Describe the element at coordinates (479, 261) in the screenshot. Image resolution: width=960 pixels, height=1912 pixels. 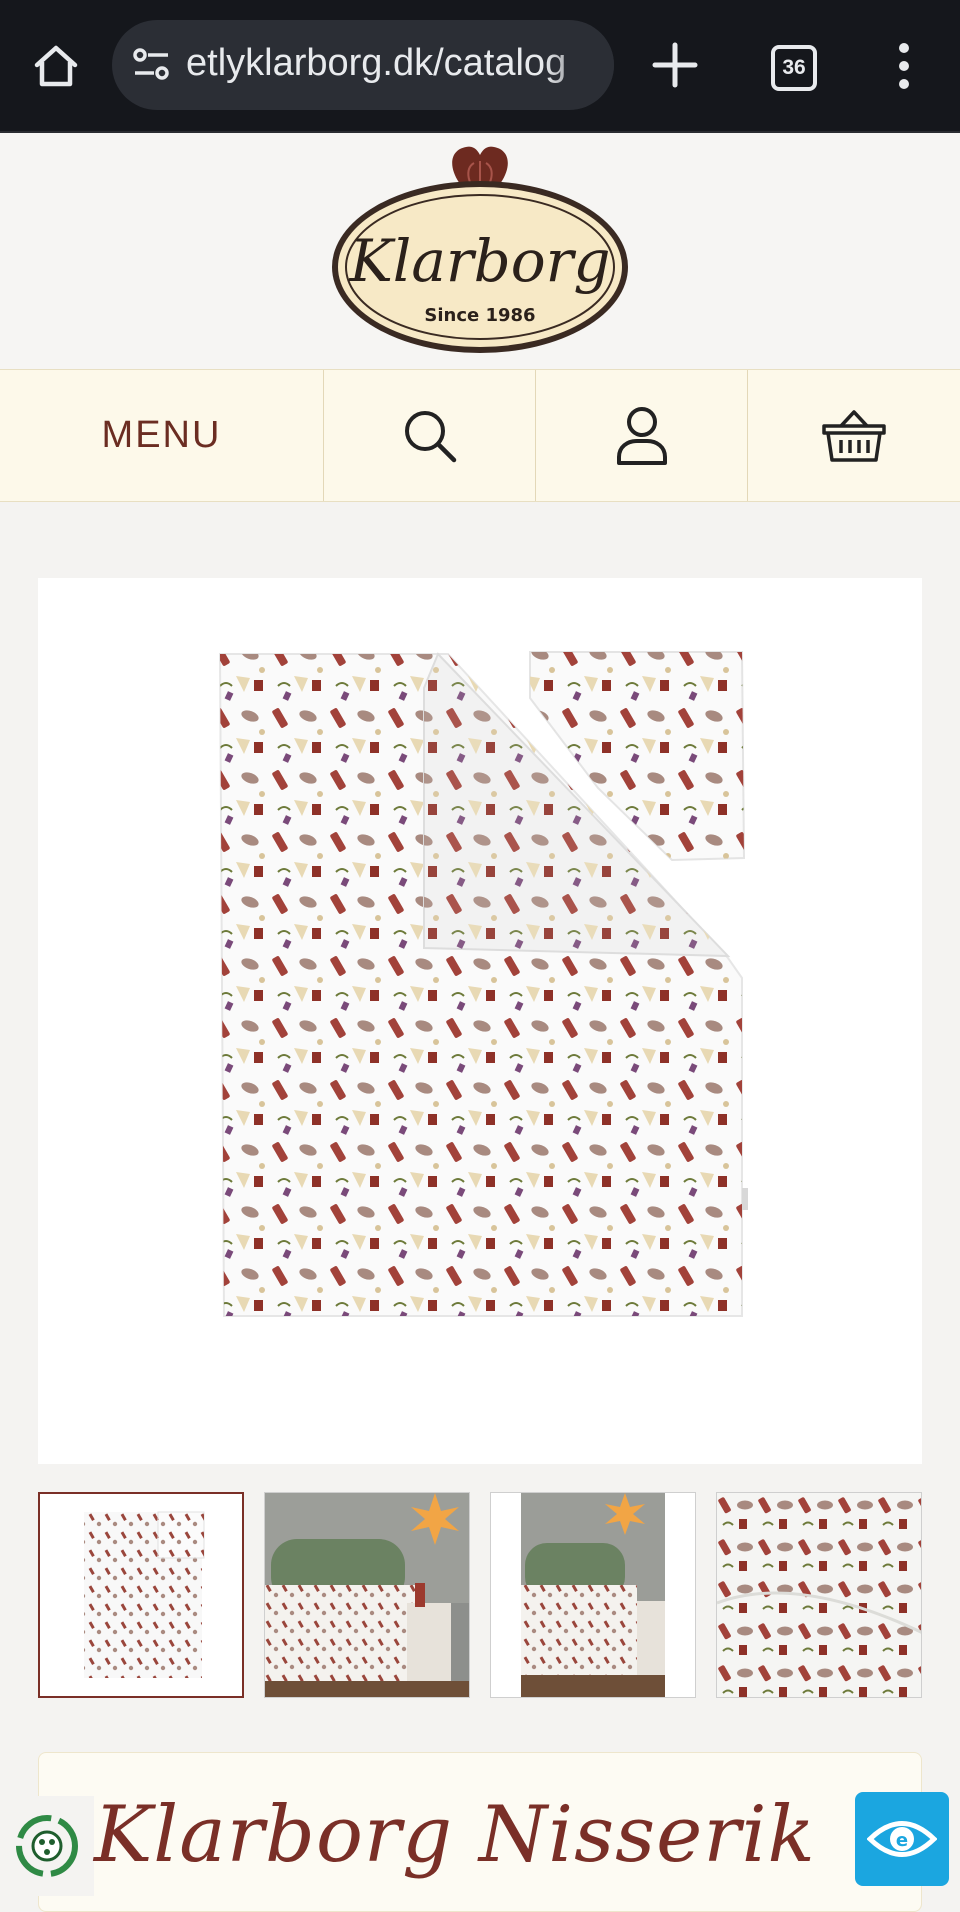
I see `logo-script: Klarborg` at that location.